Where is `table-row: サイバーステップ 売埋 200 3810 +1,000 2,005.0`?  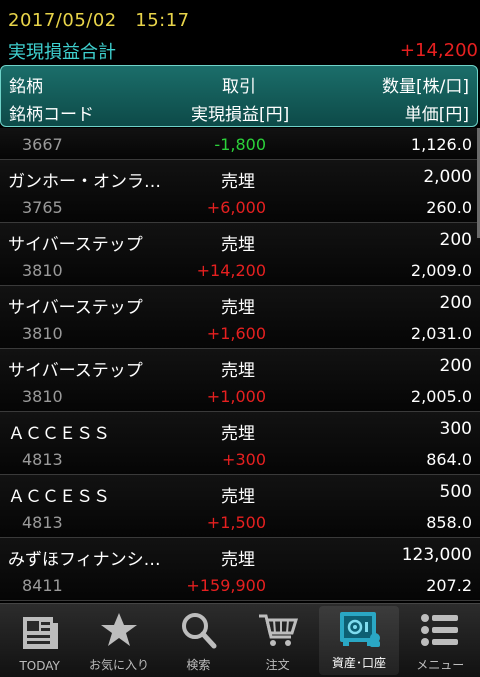 table-row: サイバーステップ 売埋 200 3810 +1,000 2,005.0 is located at coordinates (240, 380).